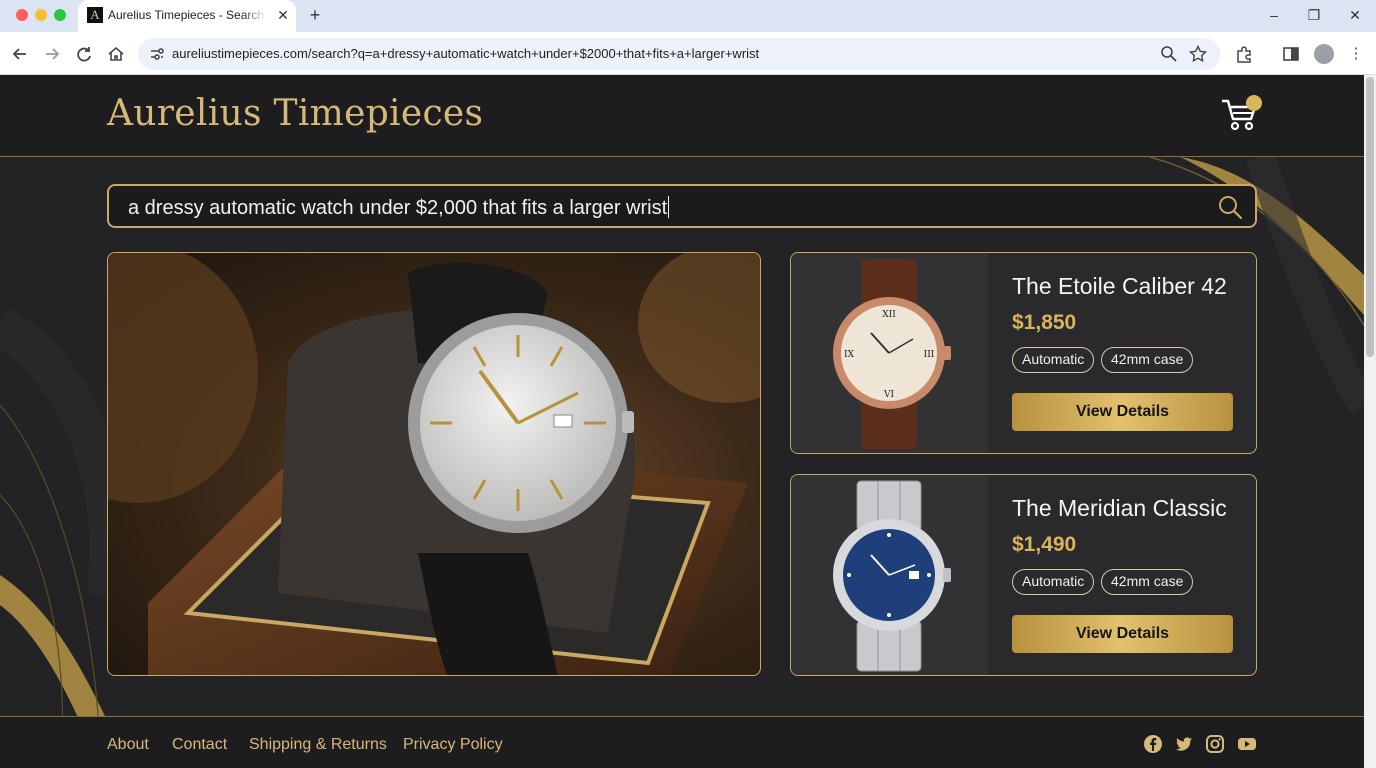 The height and width of the screenshot is (768, 1376). What do you see at coordinates (157, 54) in the screenshot?
I see `site-info-icon` at bounding box center [157, 54].